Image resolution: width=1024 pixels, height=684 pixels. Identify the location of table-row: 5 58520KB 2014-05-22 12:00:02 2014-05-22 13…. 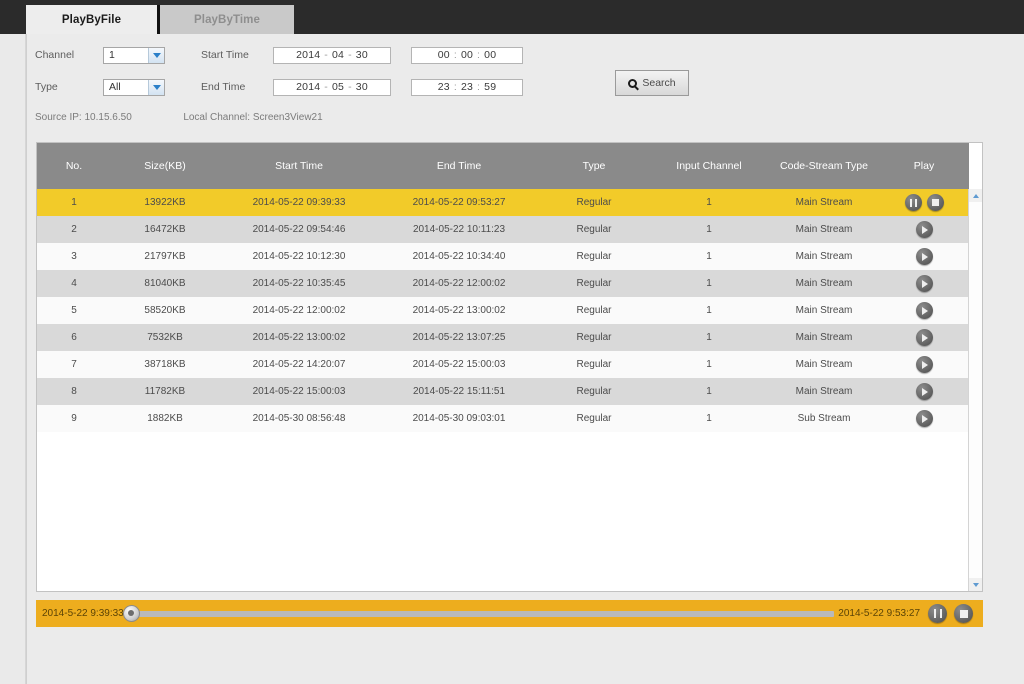
(503, 310).